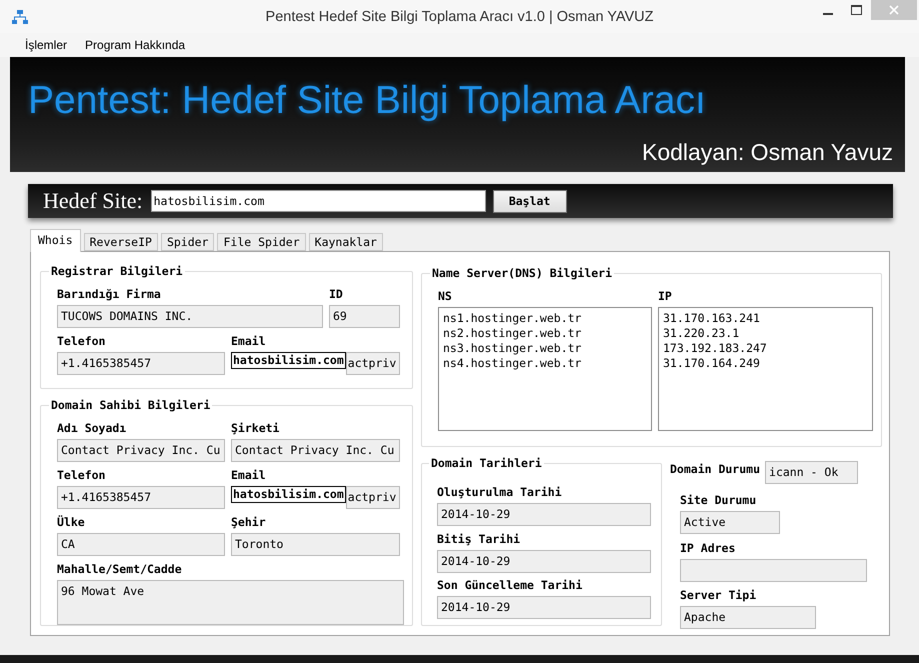 The width and height of the screenshot is (919, 663). Describe the element at coordinates (119, 569) in the screenshot. I see `field-label: Mahalle/Semt/Cadde` at that location.